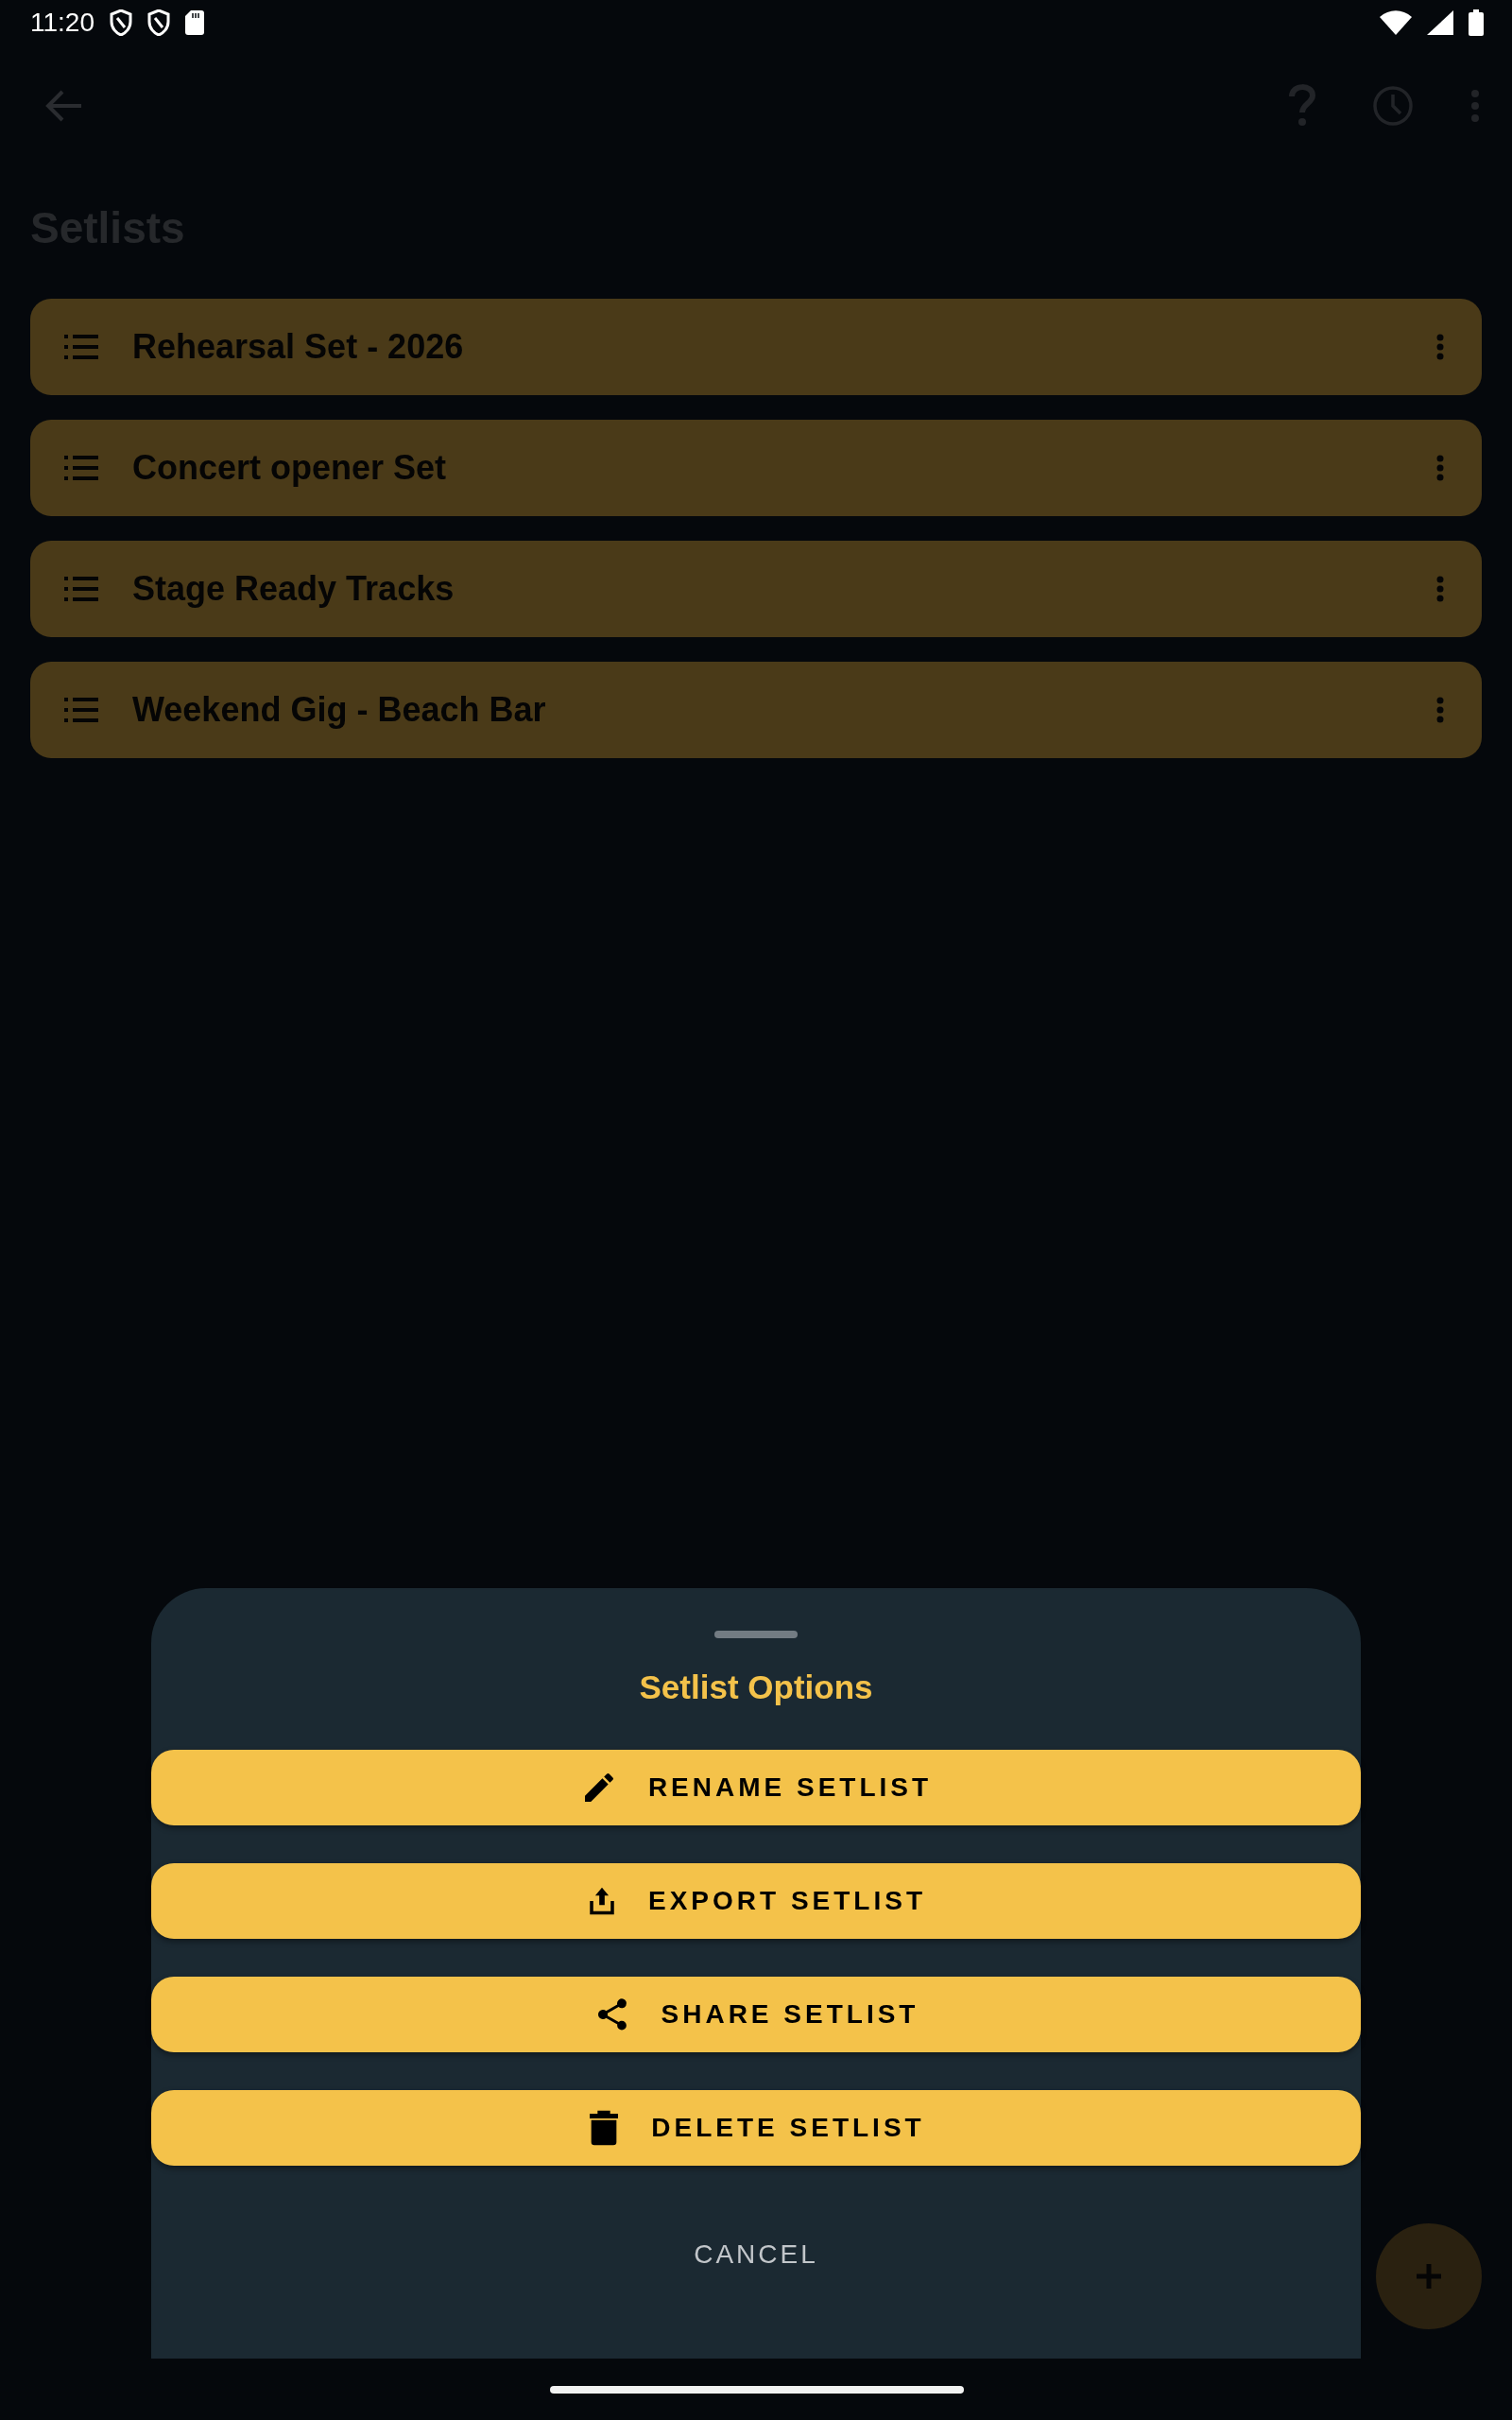 The height and width of the screenshot is (2420, 1512). What do you see at coordinates (1396, 22) in the screenshot?
I see `wifi-icon` at bounding box center [1396, 22].